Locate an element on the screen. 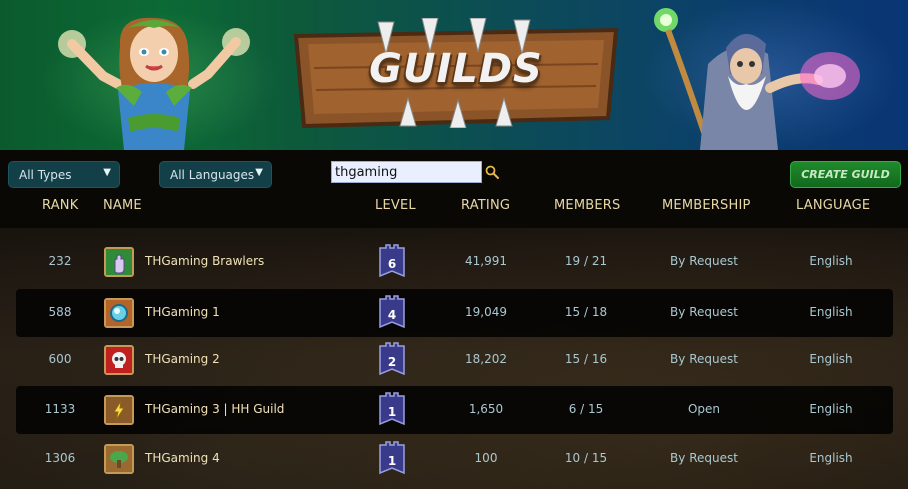  guild-name: THGaming 3 | HH Guild is located at coordinates (214, 409).